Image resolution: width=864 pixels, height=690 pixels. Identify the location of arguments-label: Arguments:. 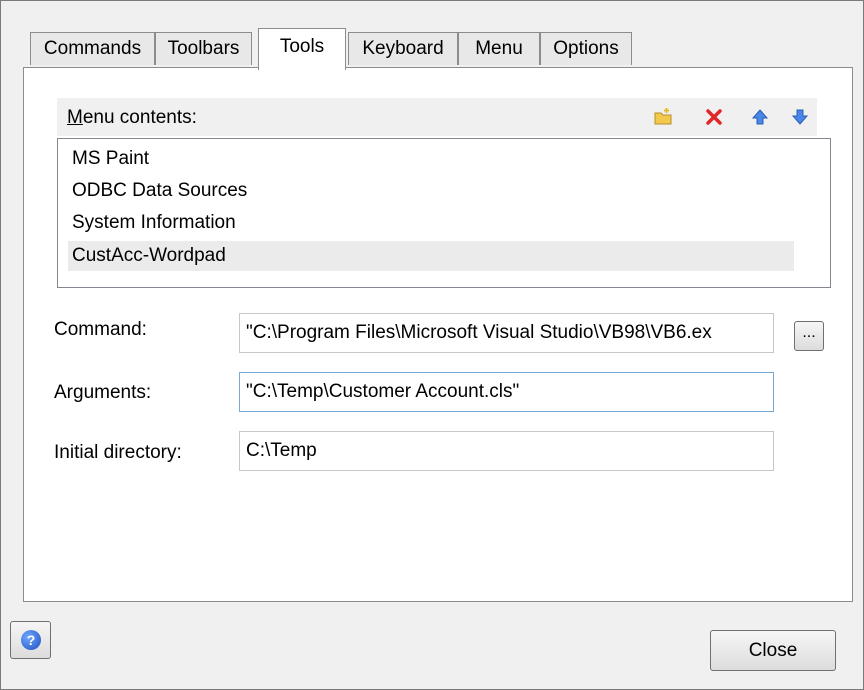
(103, 392).